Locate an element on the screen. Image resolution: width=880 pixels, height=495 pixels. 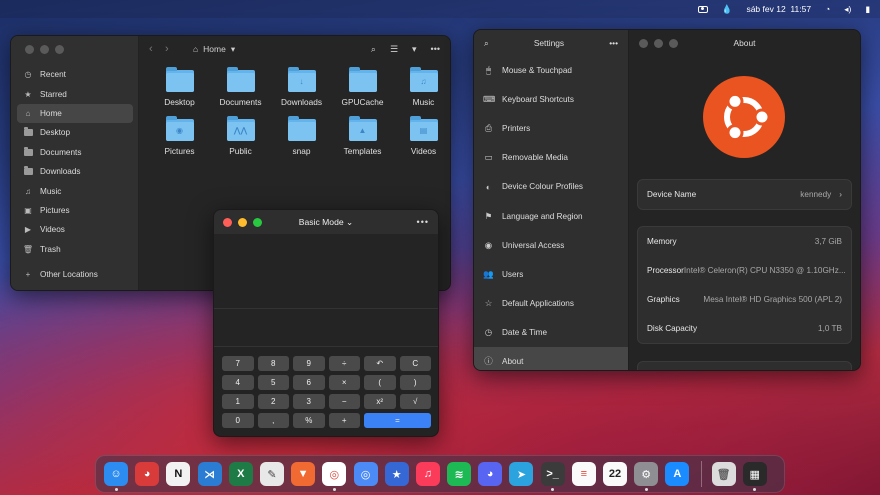
settings-item-device-colour-profiles: ◐ Device Colour Profiles is located at coordinates (551, 186).